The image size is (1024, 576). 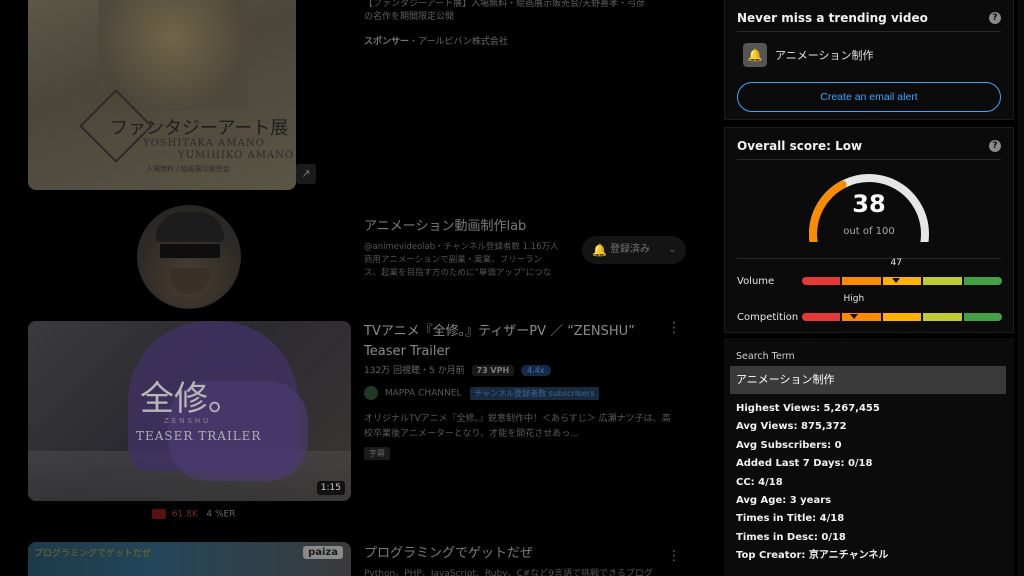 I want to click on score-value: 38, so click(x=869, y=204).